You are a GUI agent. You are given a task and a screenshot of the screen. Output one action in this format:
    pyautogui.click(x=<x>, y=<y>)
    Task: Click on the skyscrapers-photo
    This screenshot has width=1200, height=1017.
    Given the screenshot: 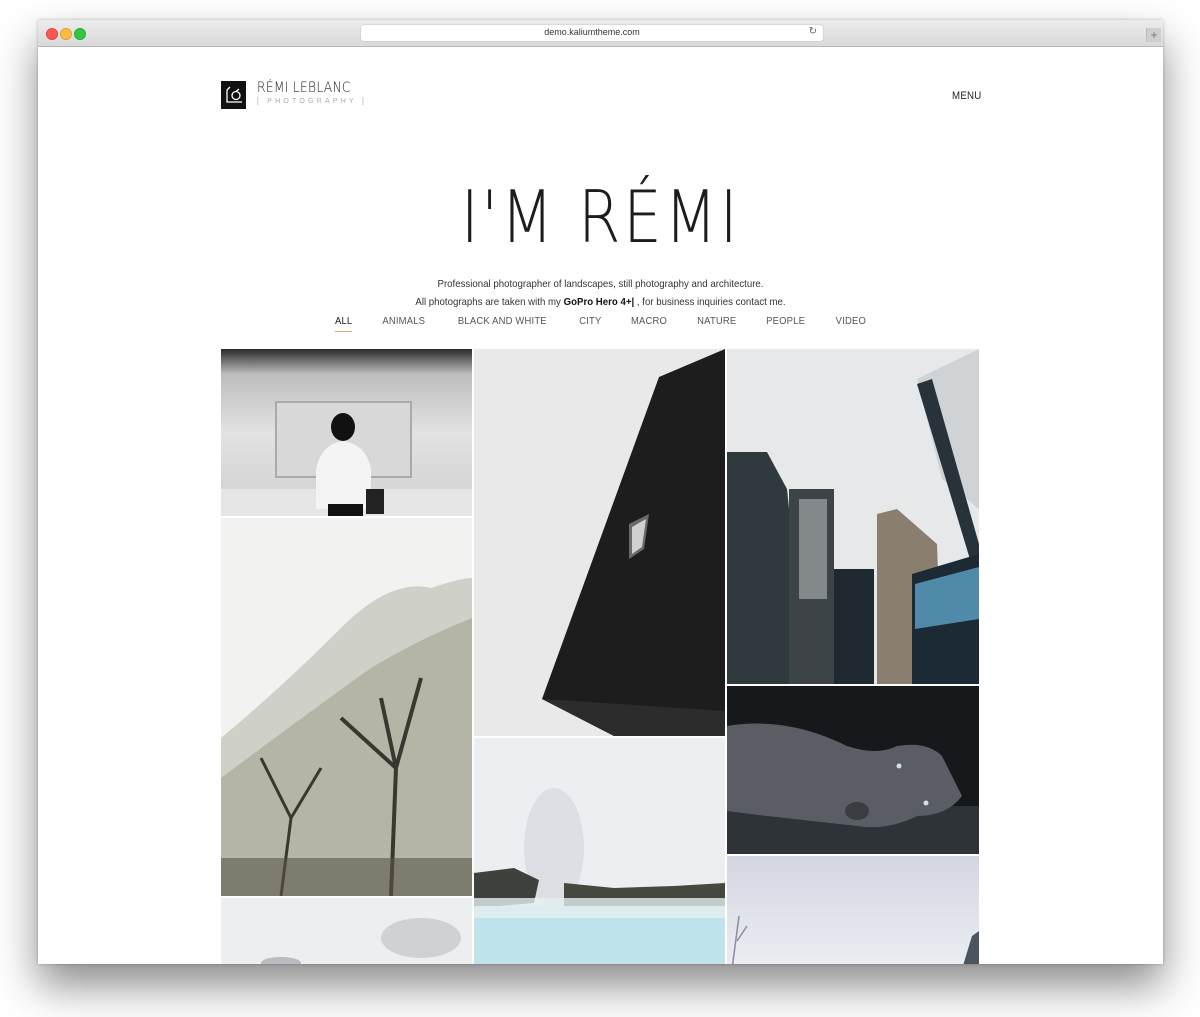 What is the action you would take?
    pyautogui.click(x=853, y=516)
    